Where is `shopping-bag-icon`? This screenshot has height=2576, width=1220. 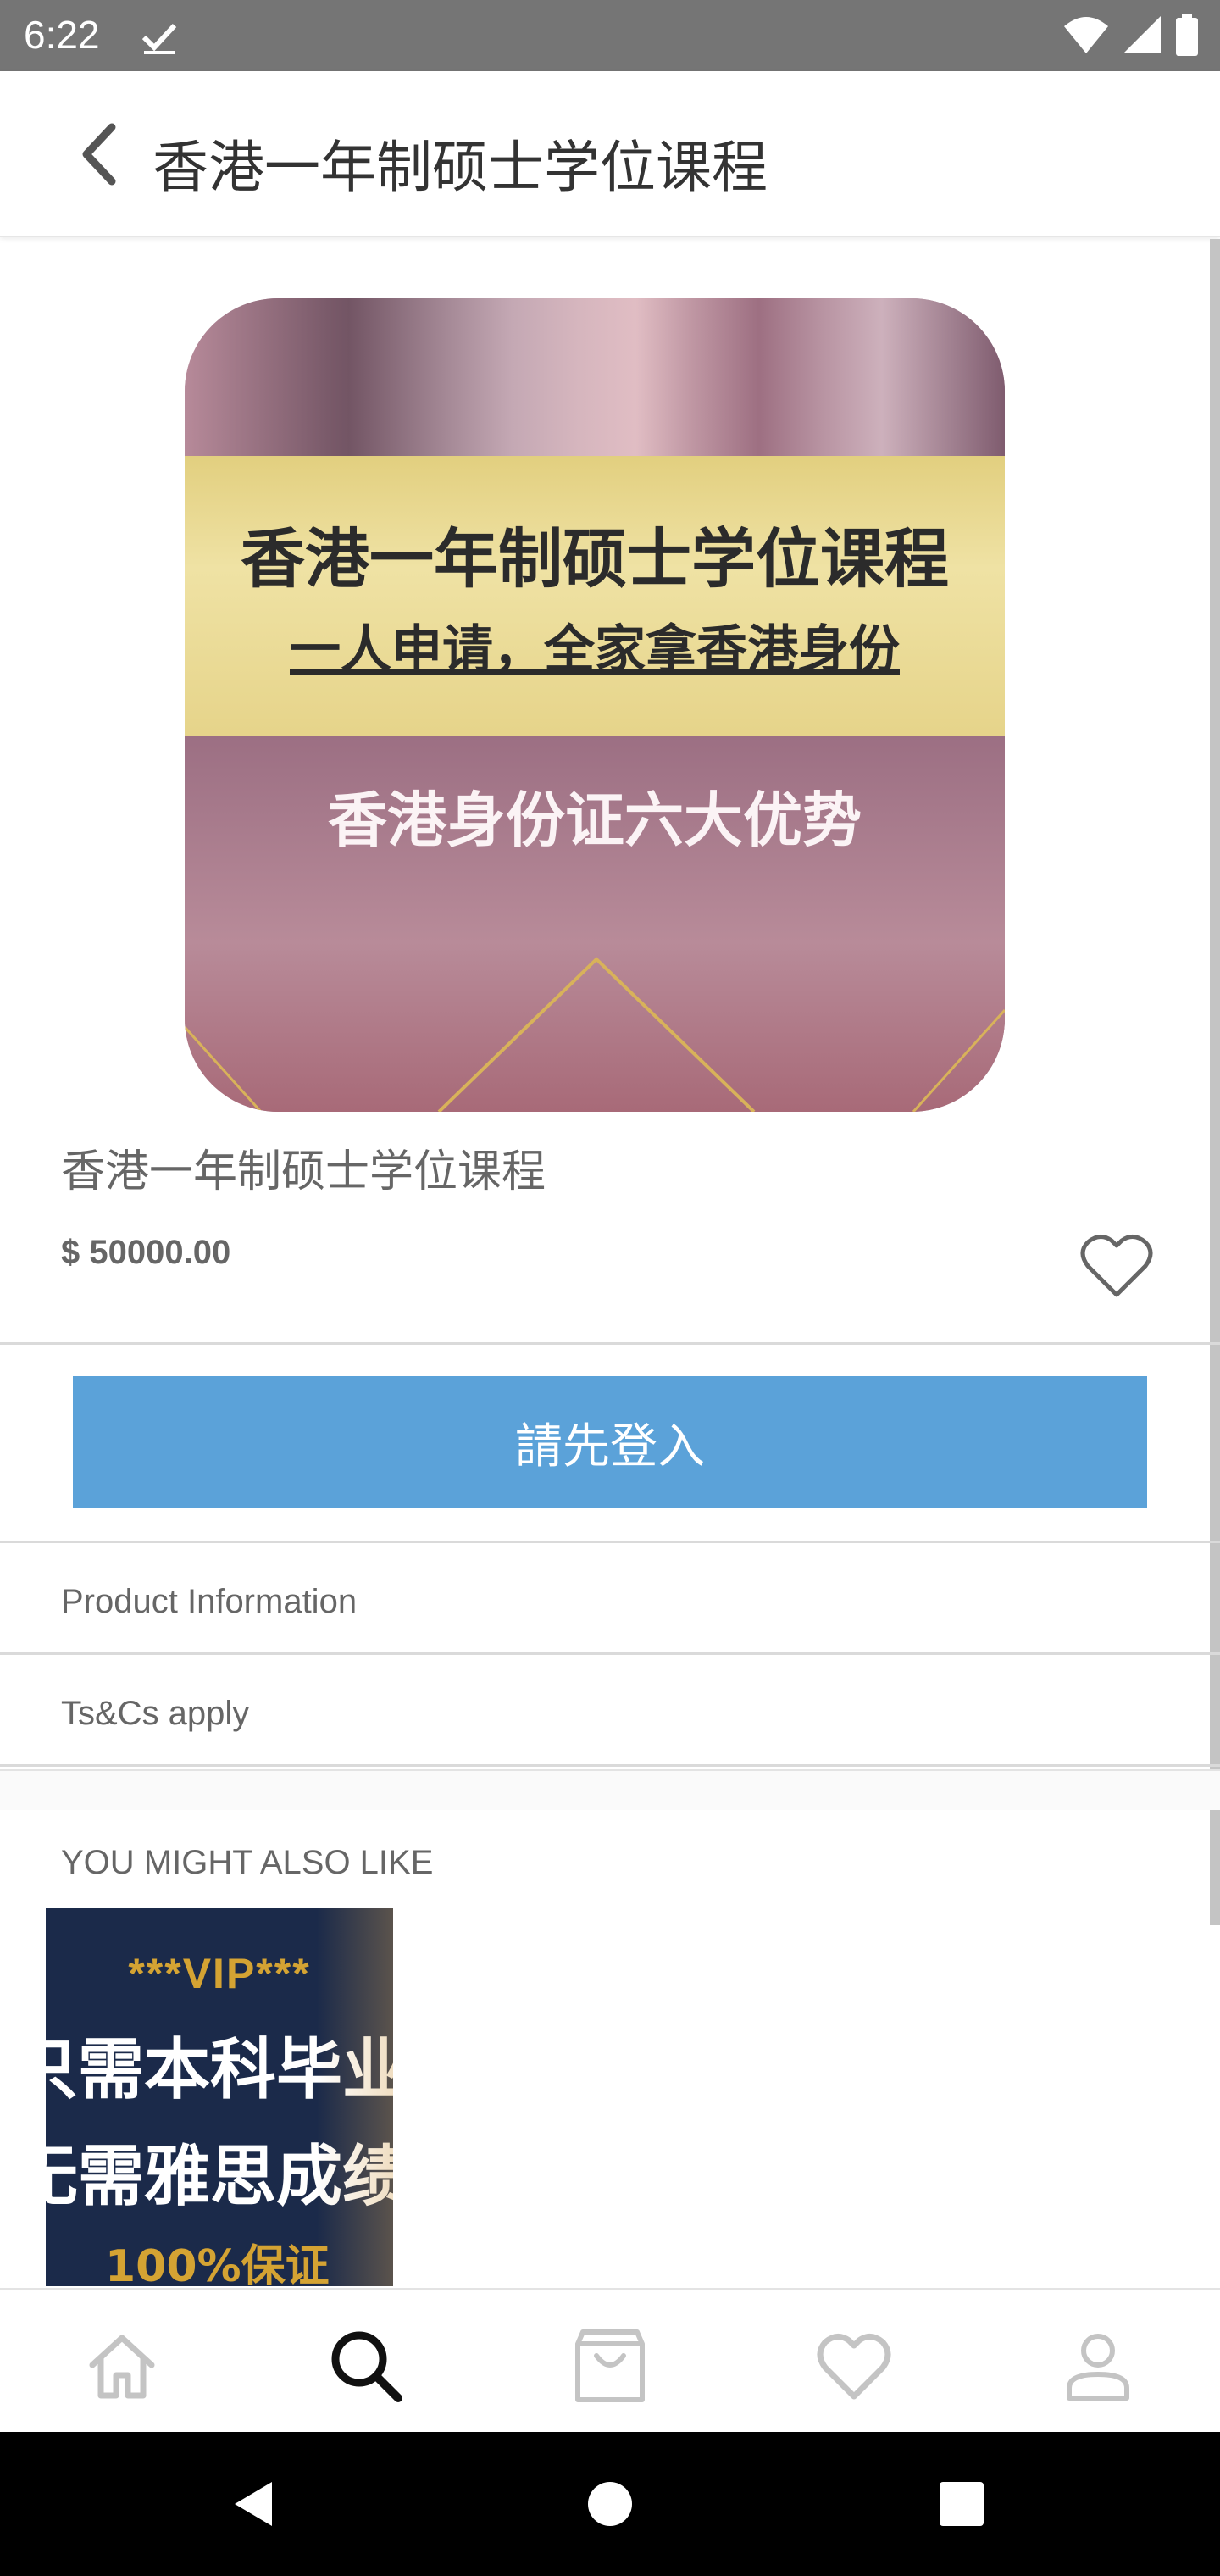 shopping-bag-icon is located at coordinates (610, 2365).